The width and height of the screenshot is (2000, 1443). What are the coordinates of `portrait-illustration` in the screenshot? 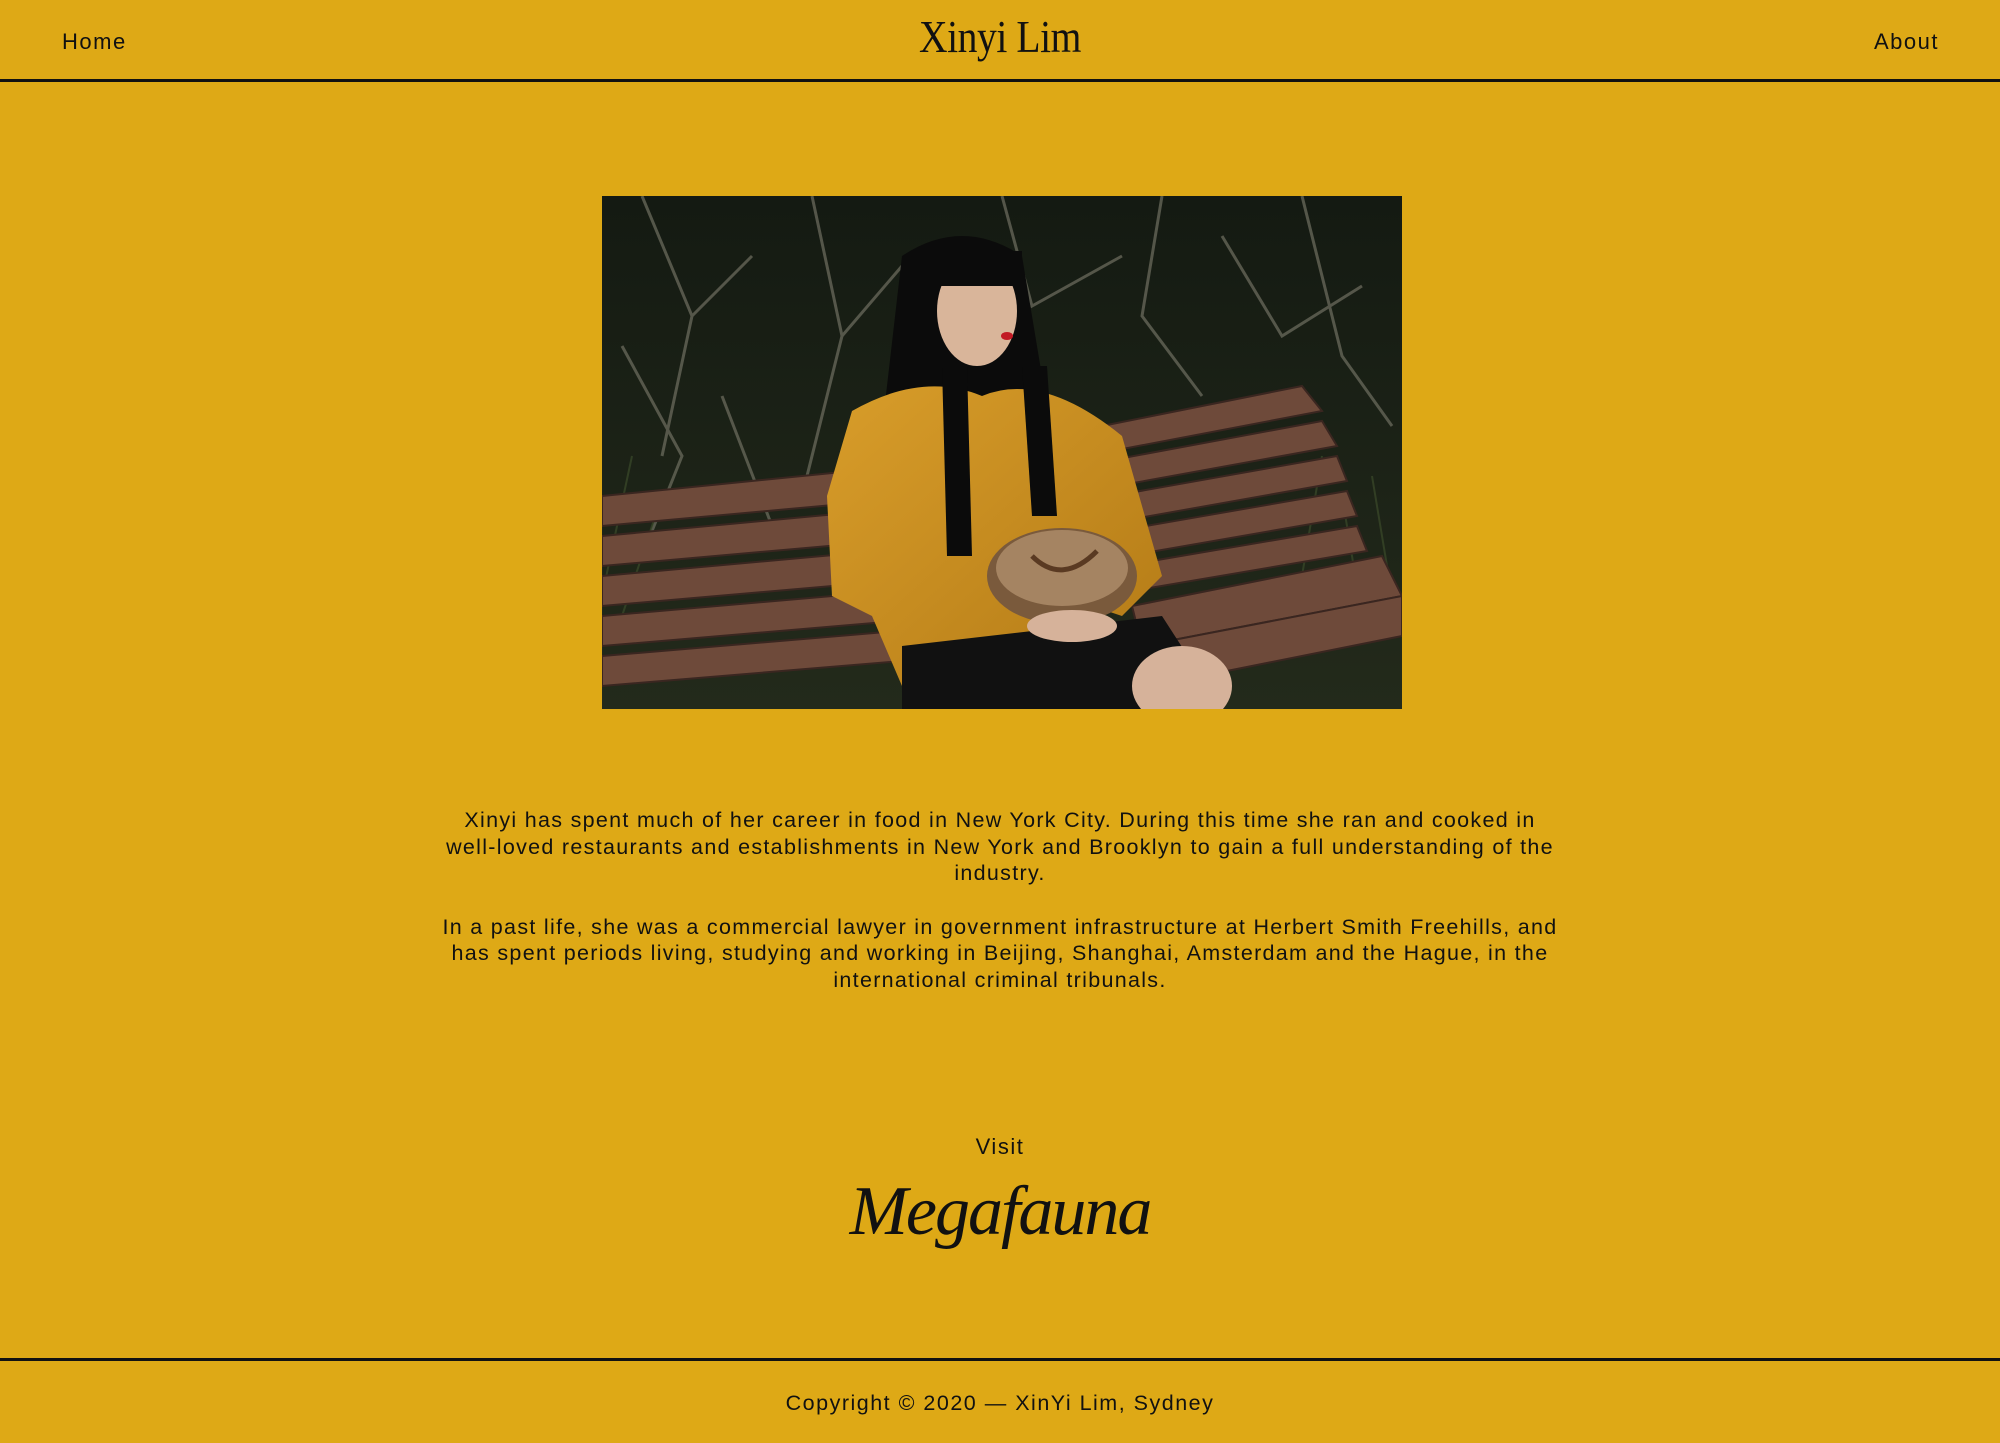 It's located at (1002, 452).